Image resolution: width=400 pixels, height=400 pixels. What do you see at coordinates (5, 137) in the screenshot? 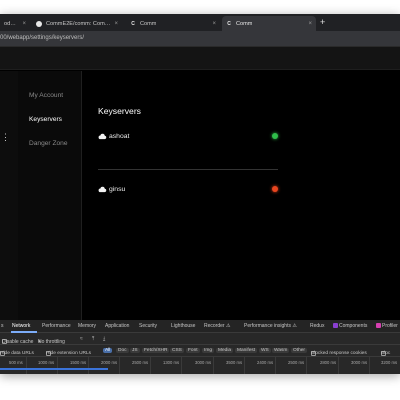
I see `more-options-icon: ⋮` at bounding box center [5, 137].